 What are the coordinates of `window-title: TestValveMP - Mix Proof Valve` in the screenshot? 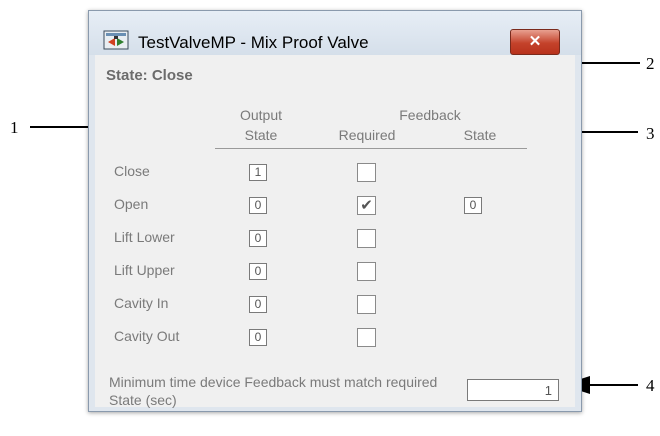 It's located at (253, 42).